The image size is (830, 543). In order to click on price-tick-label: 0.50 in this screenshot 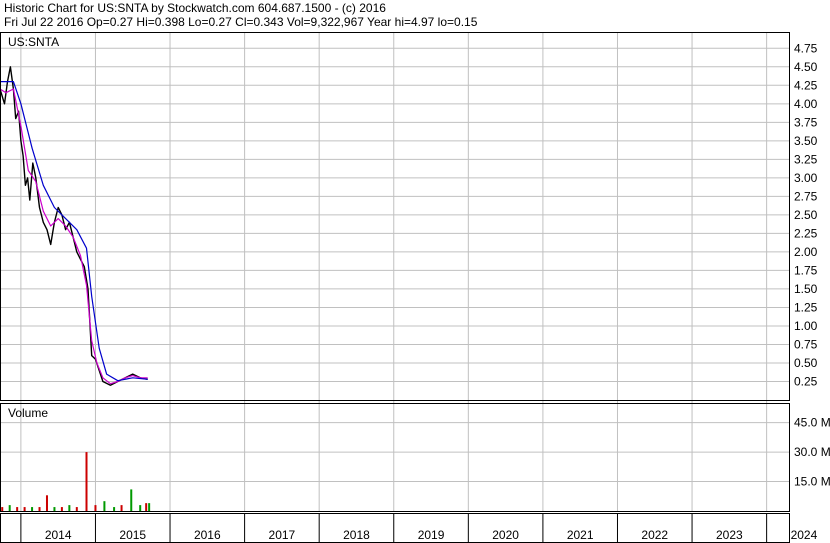, I will do `click(806, 363)`.